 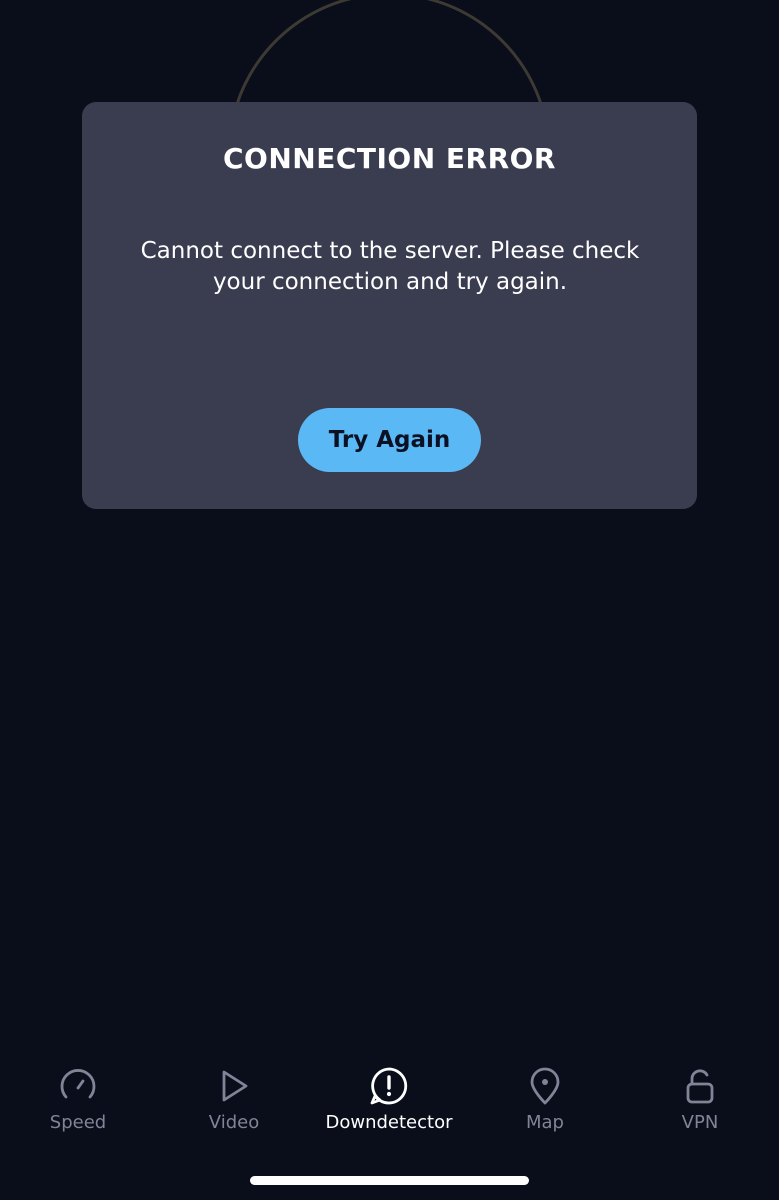 What do you see at coordinates (389, 1086) in the screenshot?
I see `alert-bubble-icon` at bounding box center [389, 1086].